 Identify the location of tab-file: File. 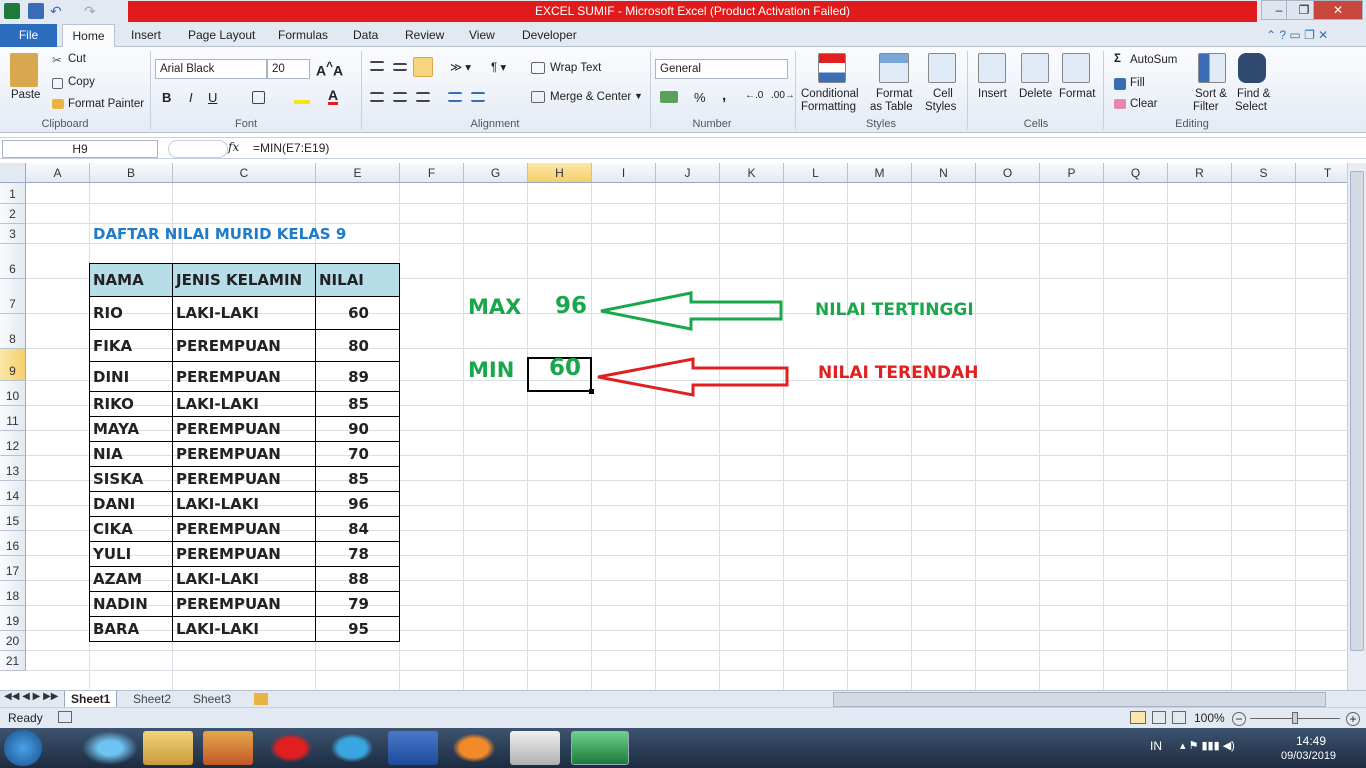
(28, 35).